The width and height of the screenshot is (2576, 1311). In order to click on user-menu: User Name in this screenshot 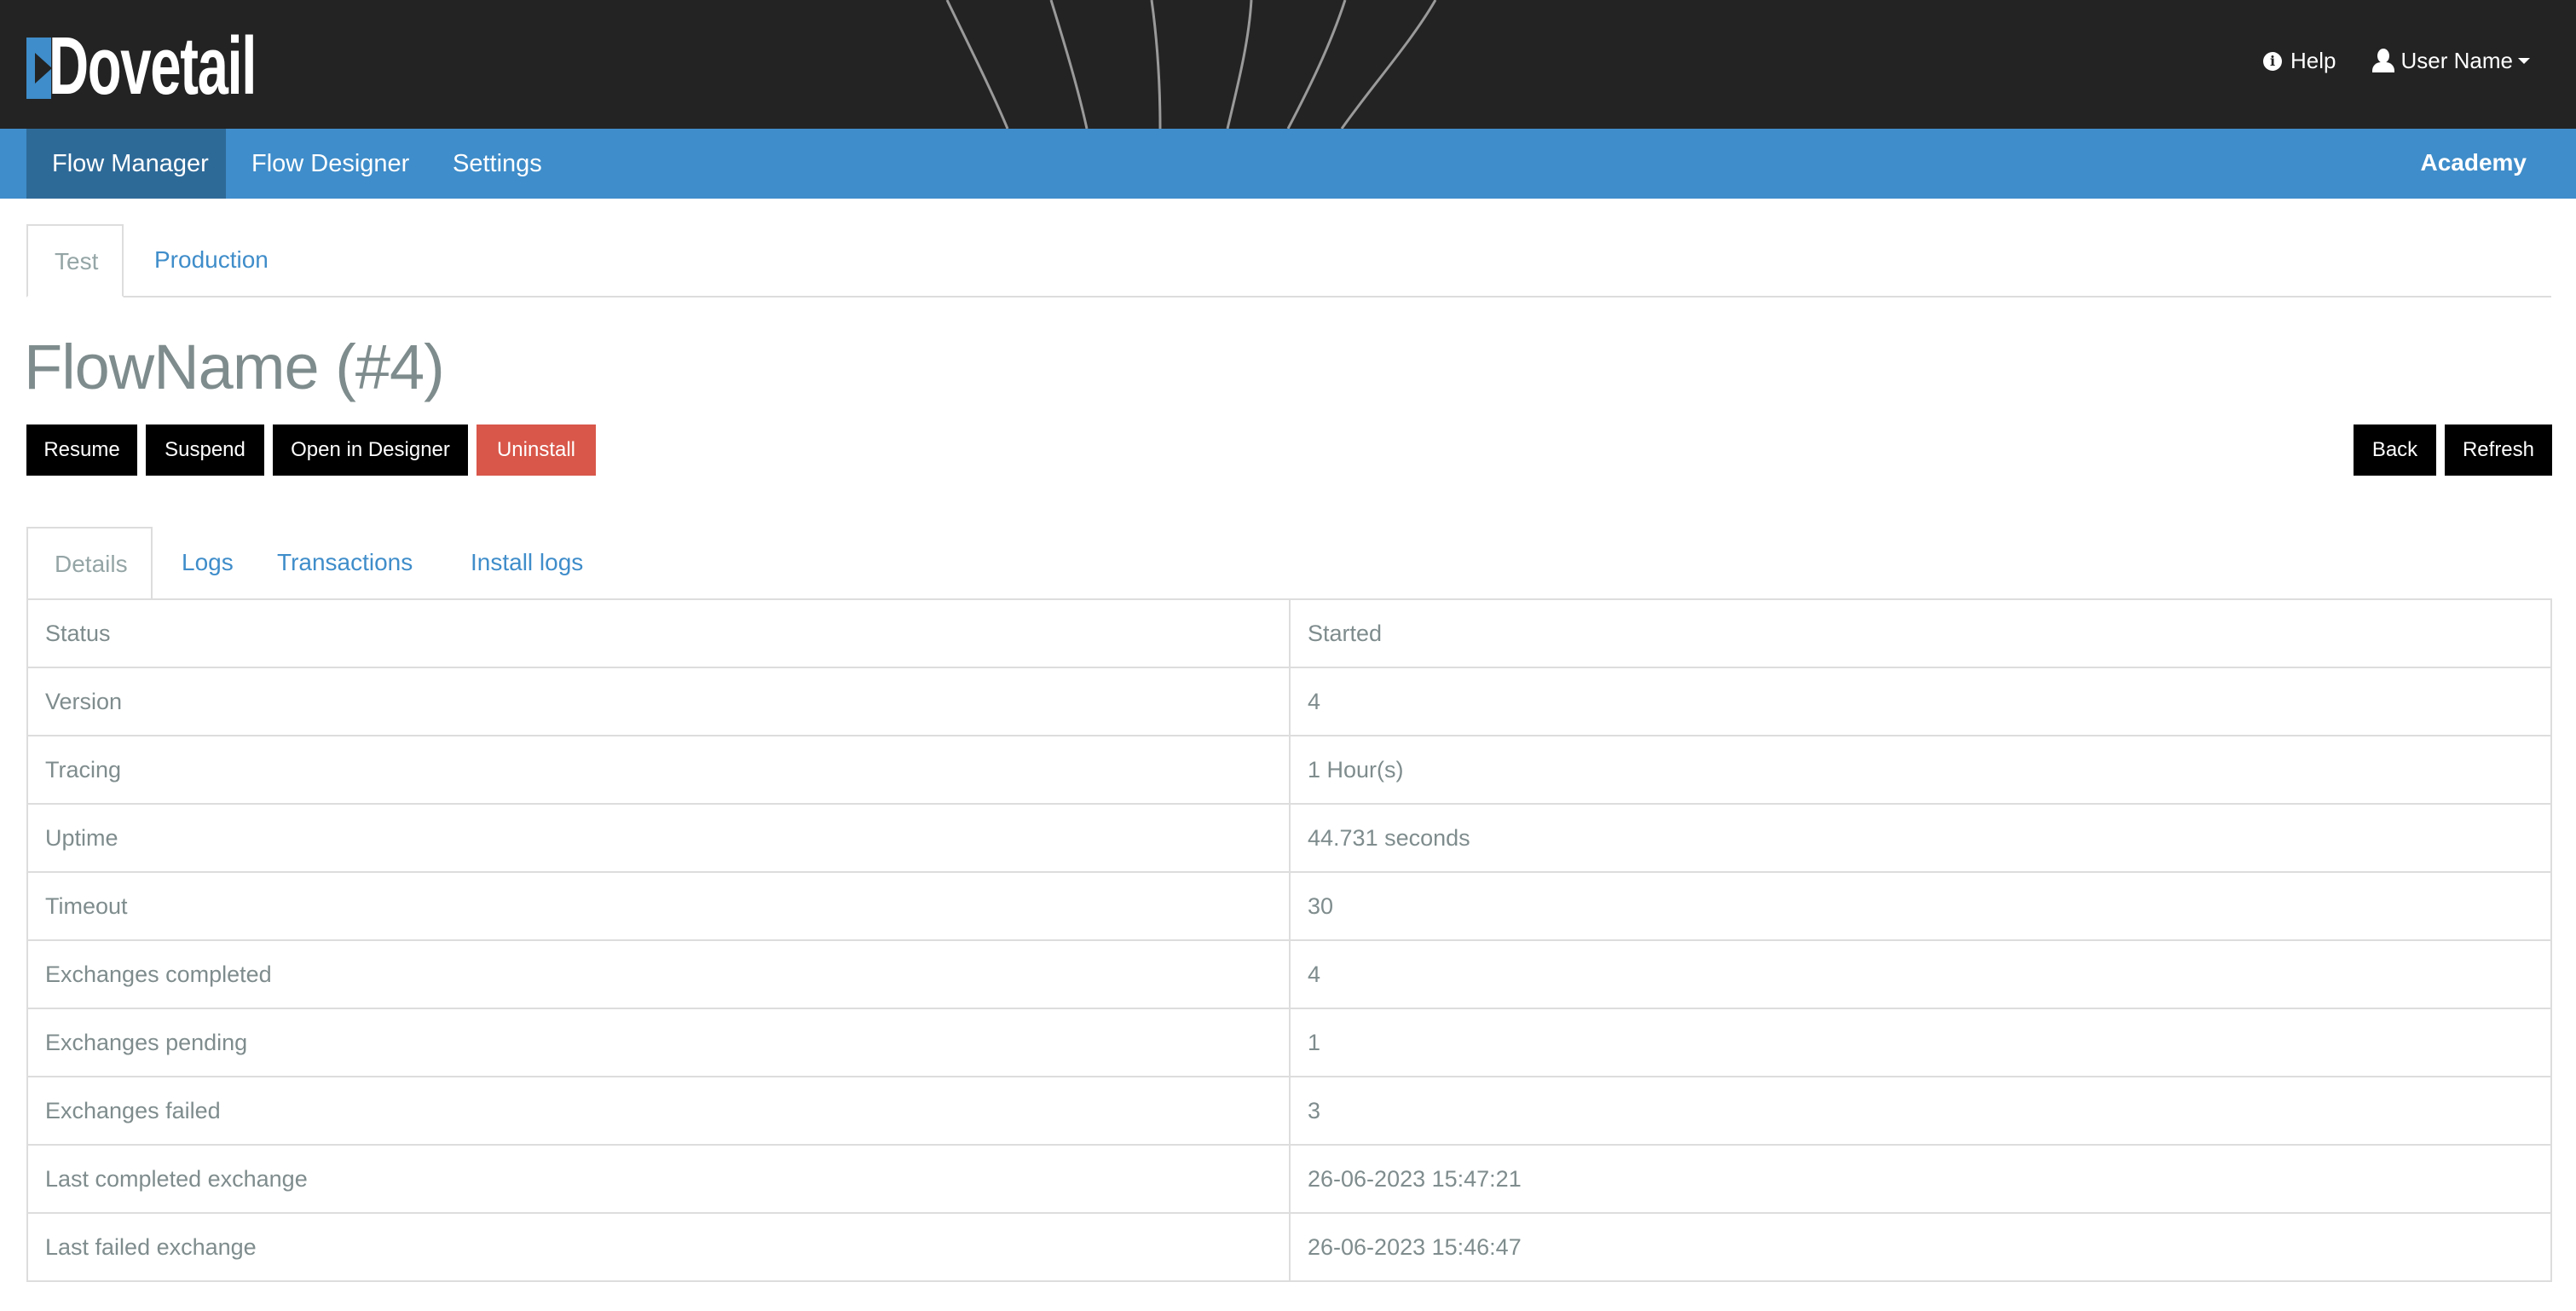, I will do `click(2450, 61)`.